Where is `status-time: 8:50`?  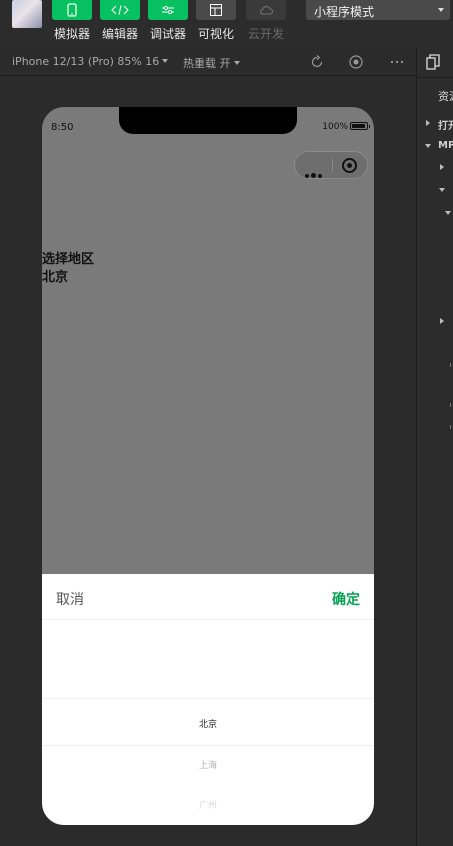
status-time: 8:50 is located at coordinates (62, 127).